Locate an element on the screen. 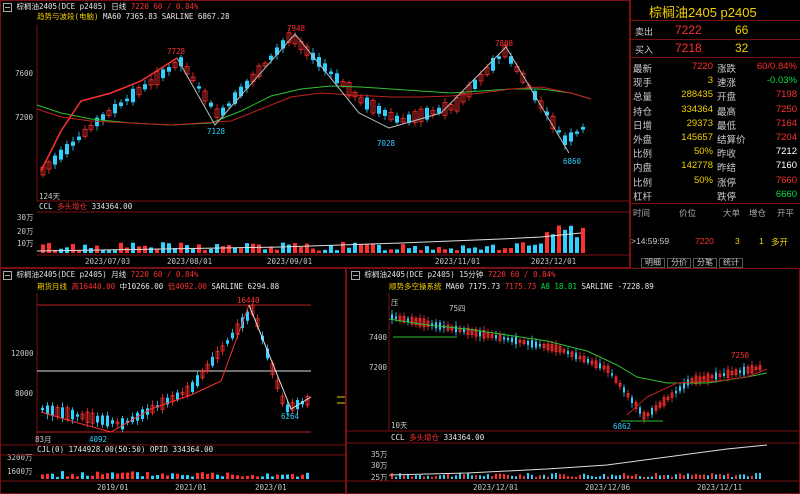 This screenshot has height=494, width=800. quote-value: -0.03% is located at coordinates (781, 81).